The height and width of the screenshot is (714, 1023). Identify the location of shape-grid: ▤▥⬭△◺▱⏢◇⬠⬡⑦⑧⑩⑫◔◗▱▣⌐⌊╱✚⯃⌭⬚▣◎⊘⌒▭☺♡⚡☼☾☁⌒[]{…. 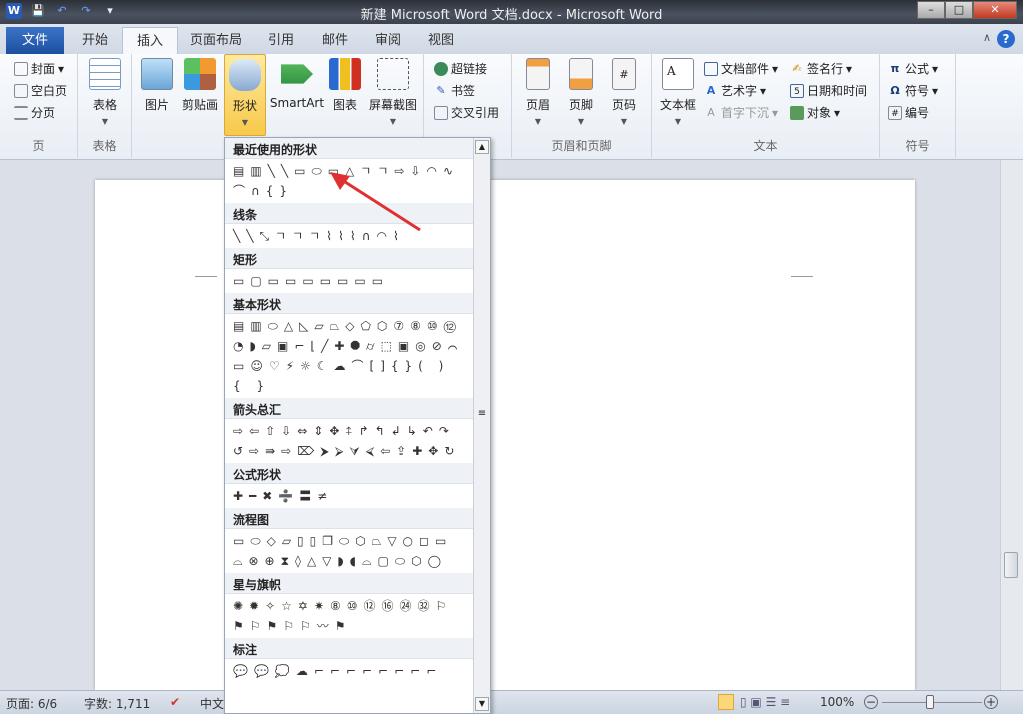
(349, 356).